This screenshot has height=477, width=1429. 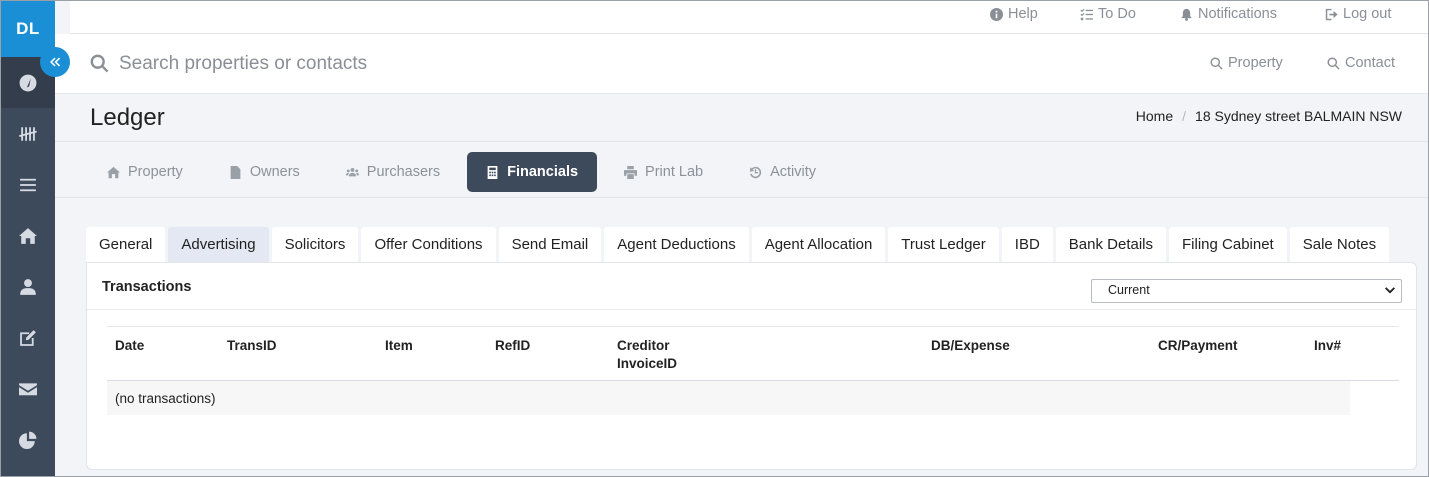 I want to click on top-bar: Help To Do Notifications Log out, so click(x=749, y=17).